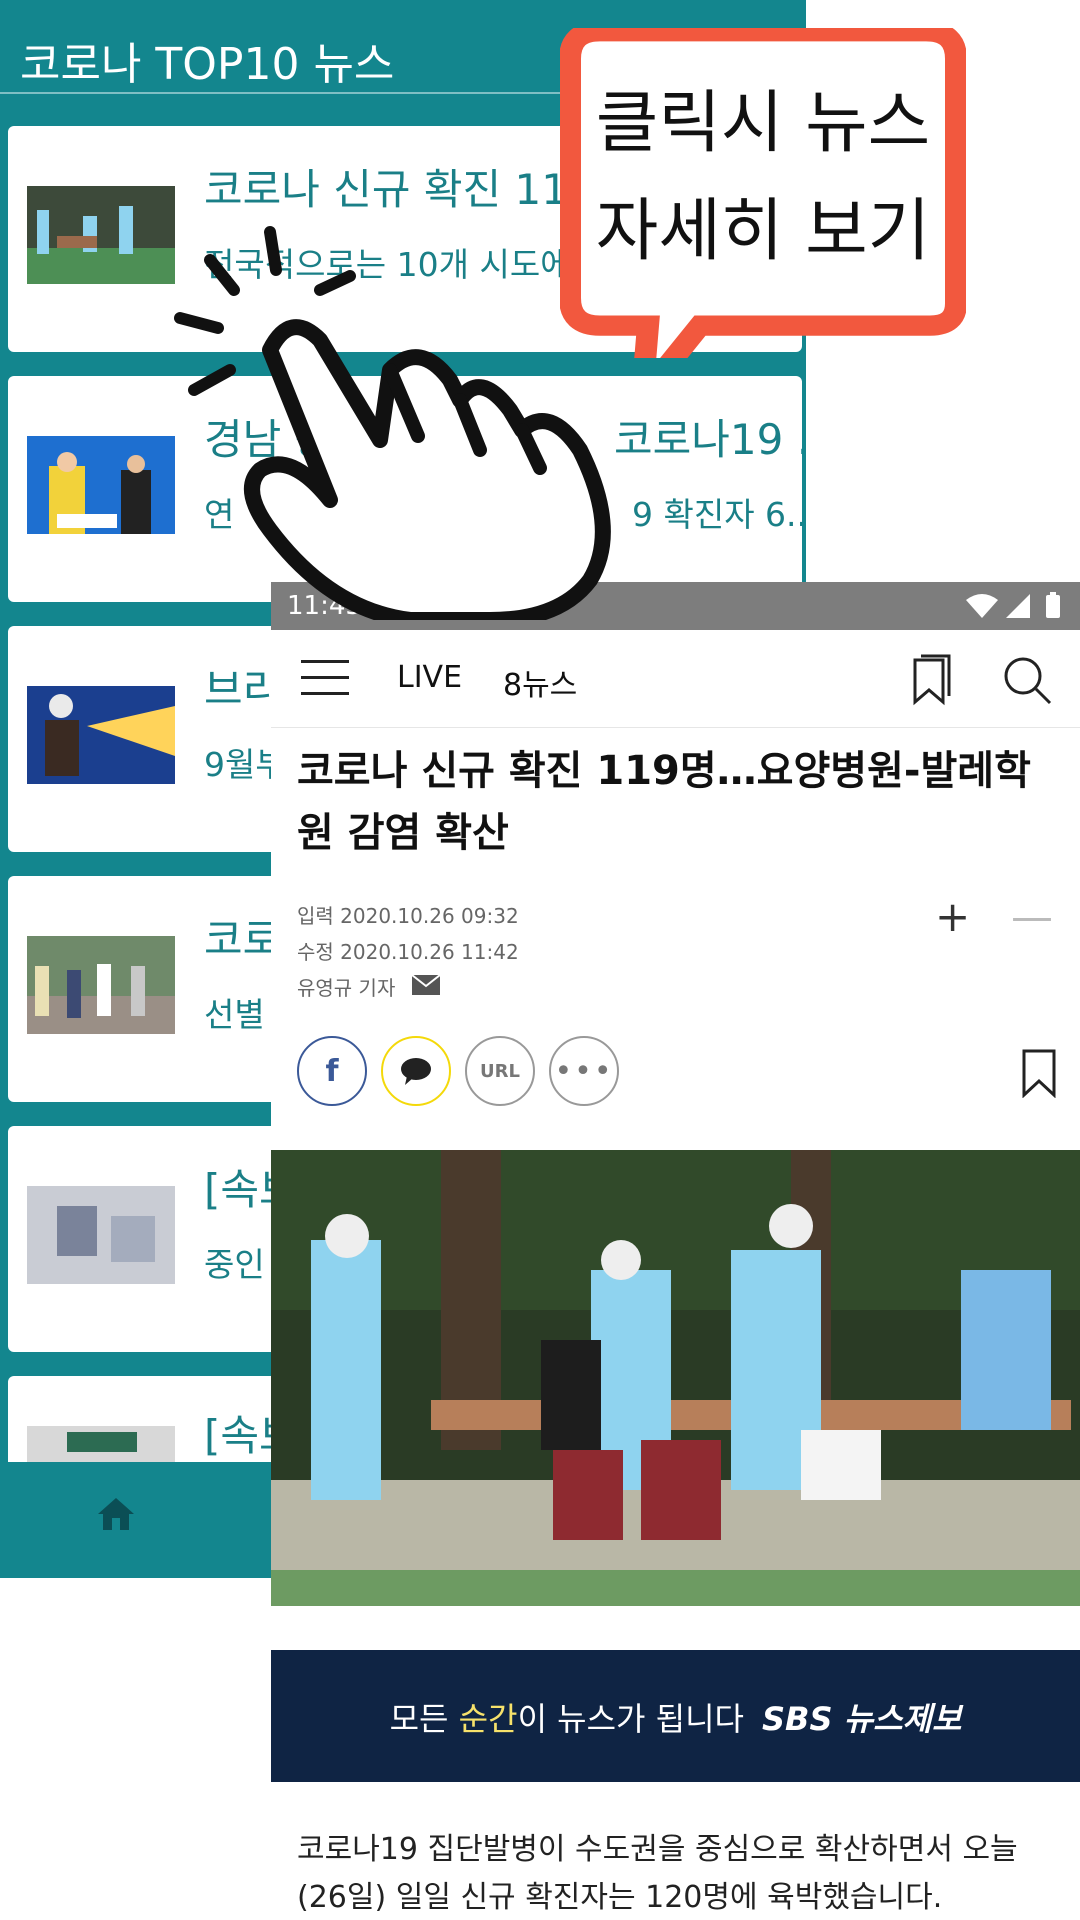 The width and height of the screenshot is (1080, 1920). I want to click on search-icon, so click(1027, 680).